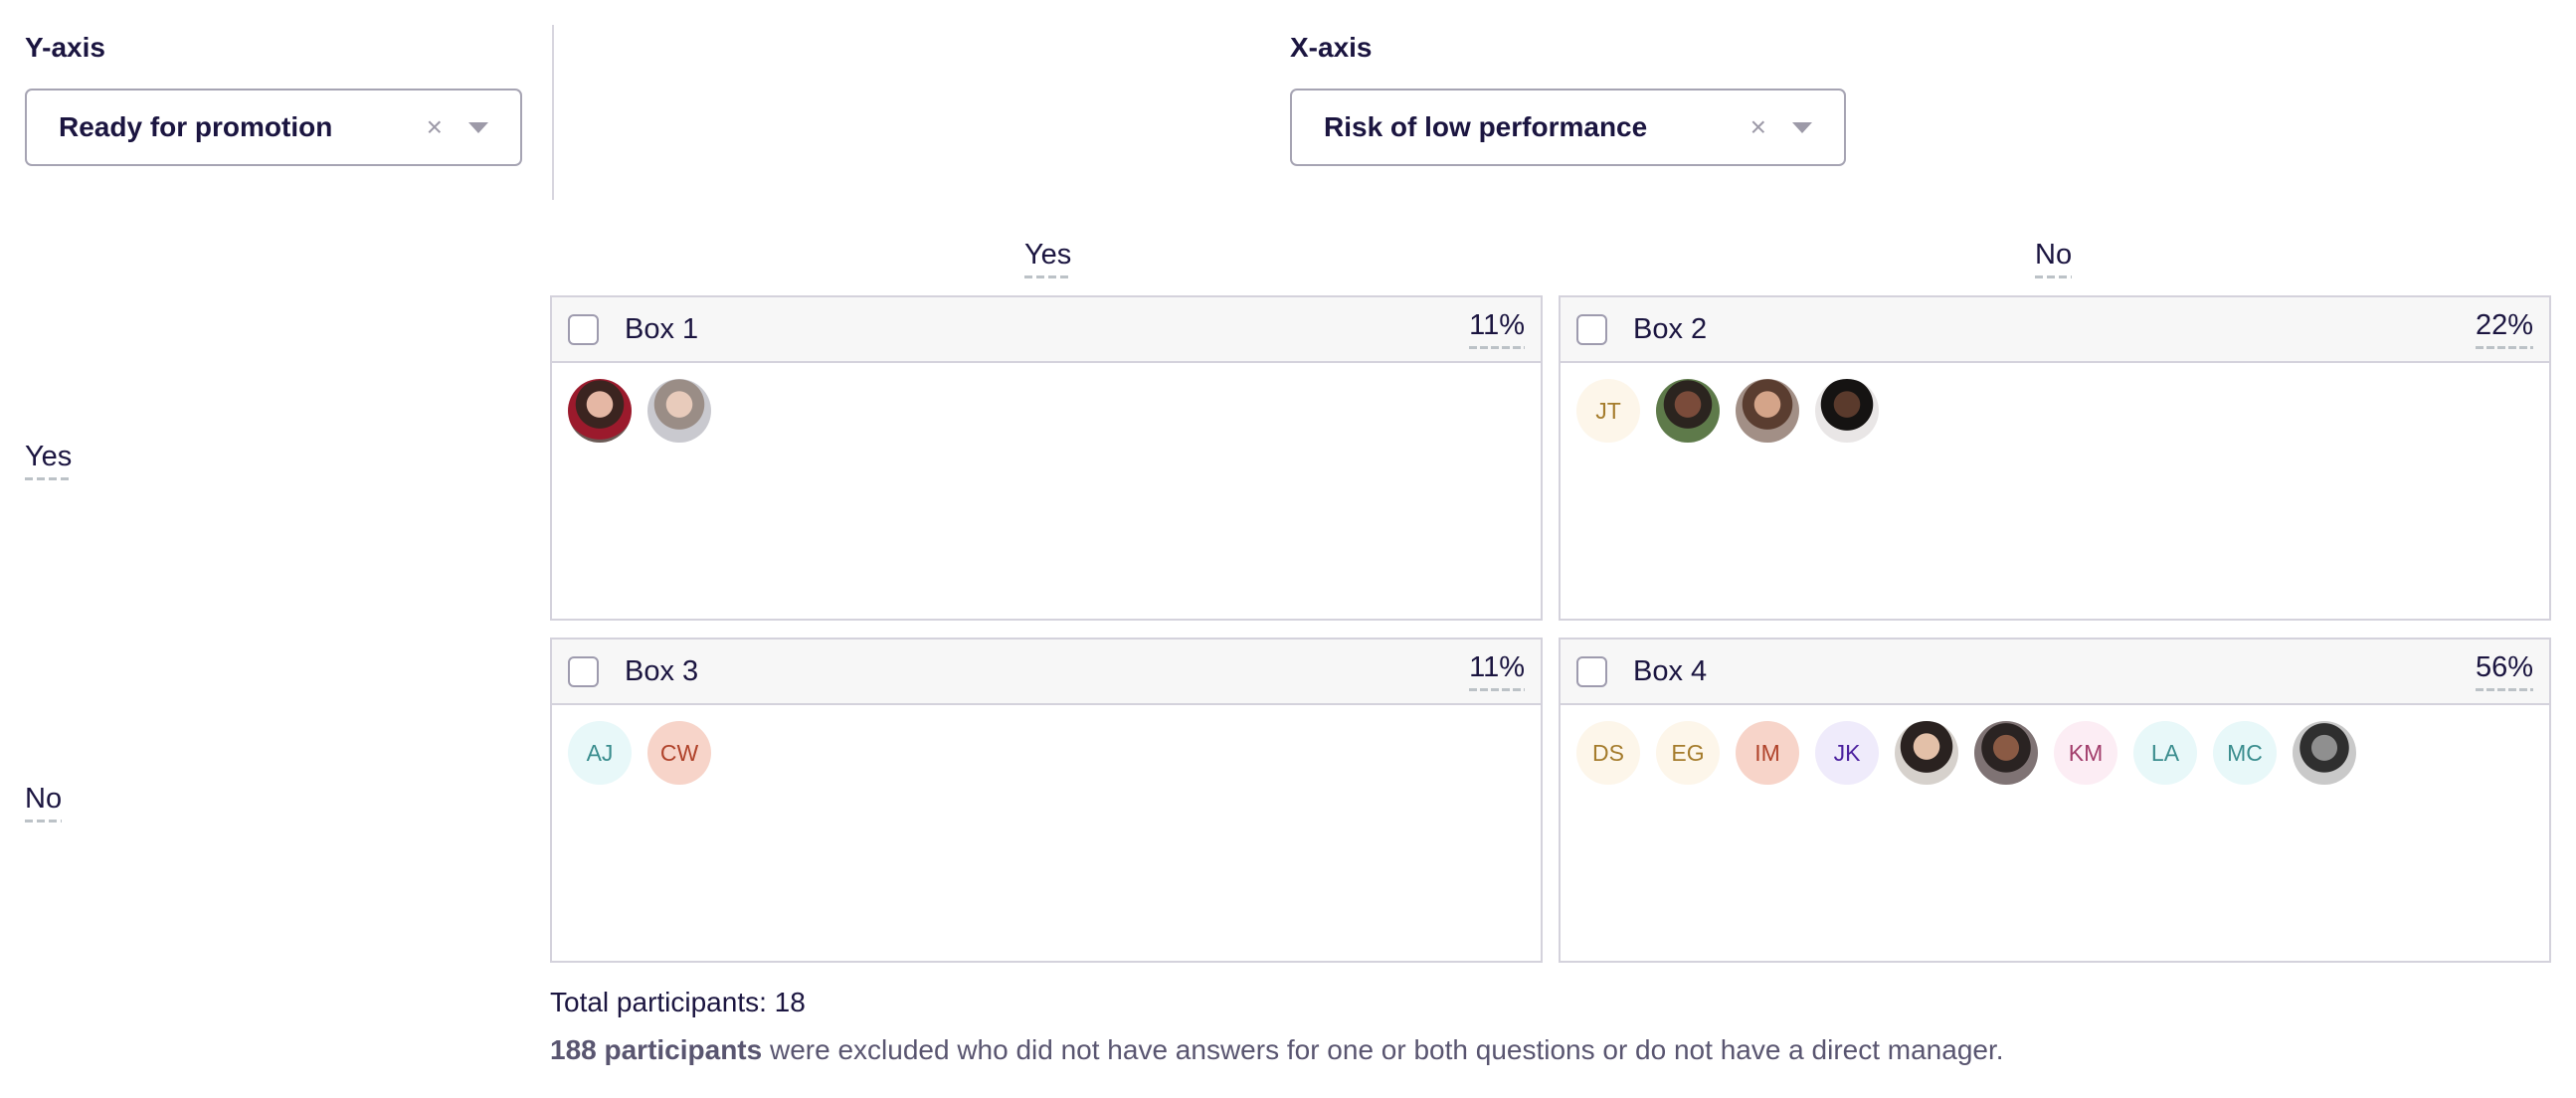 This screenshot has height=1098, width=2576. What do you see at coordinates (1608, 753) in the screenshot?
I see `avatar-initials: DS` at bounding box center [1608, 753].